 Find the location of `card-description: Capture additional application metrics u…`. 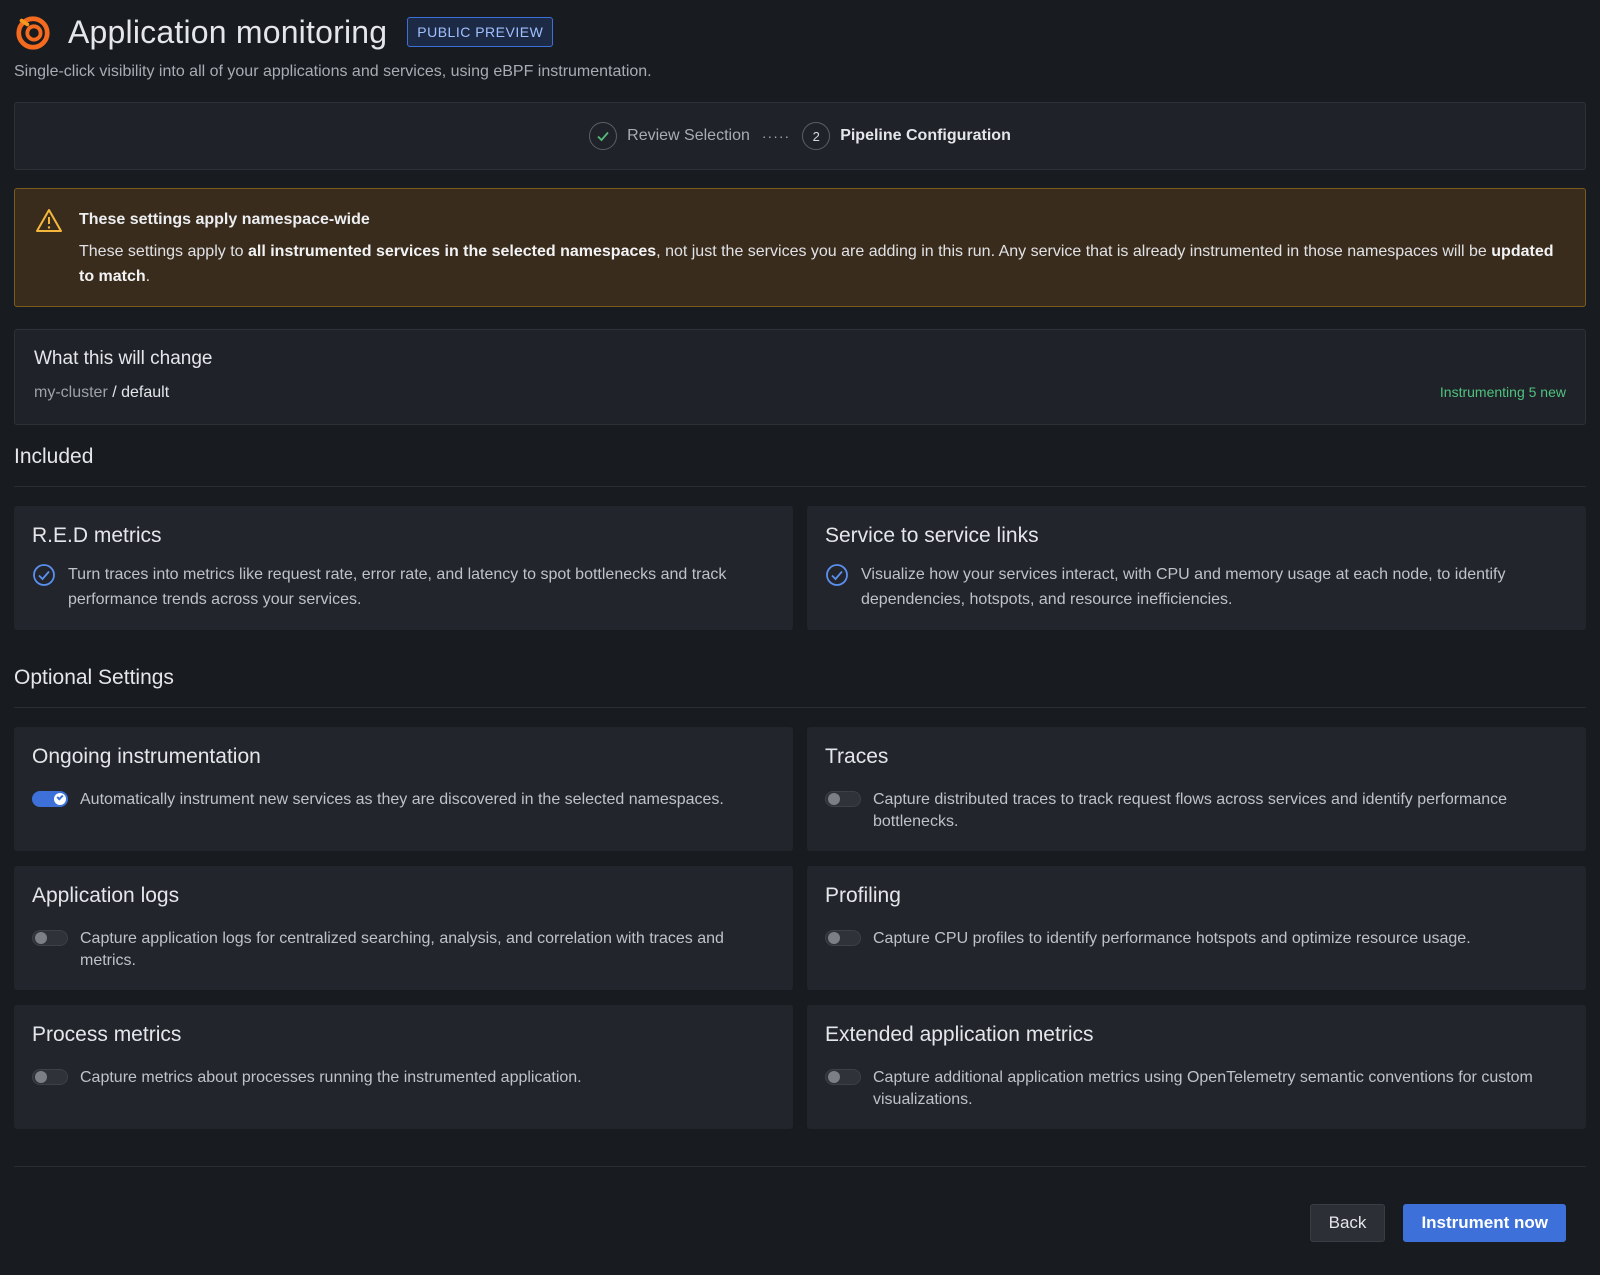

card-description: Capture additional application metrics u… is located at coordinates (1203, 1088).